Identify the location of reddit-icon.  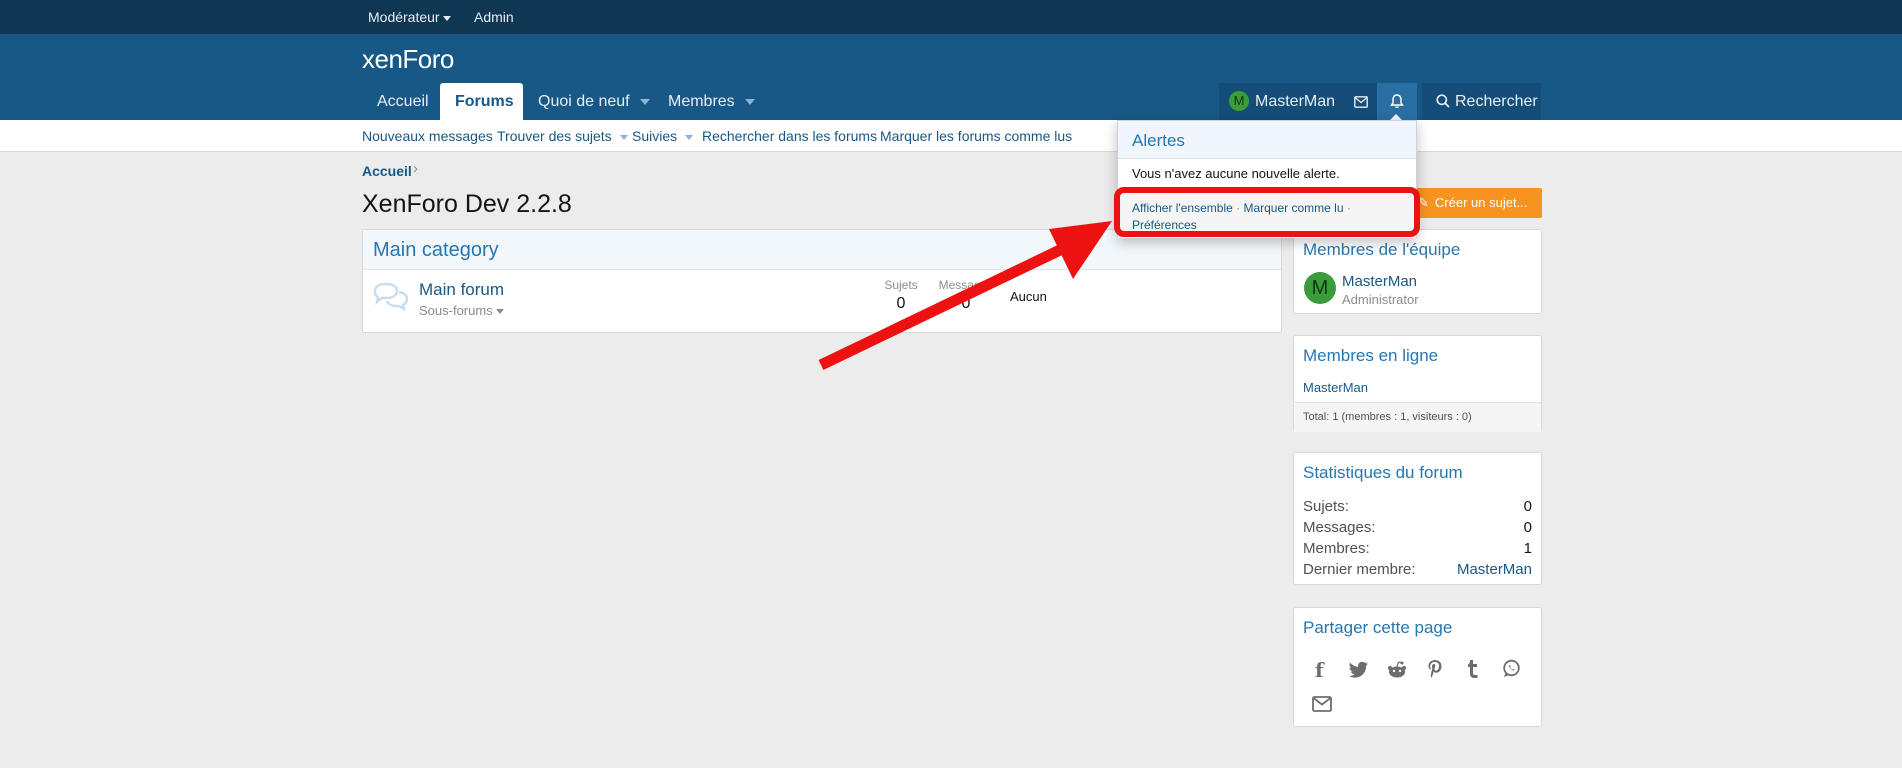
(1397, 671).